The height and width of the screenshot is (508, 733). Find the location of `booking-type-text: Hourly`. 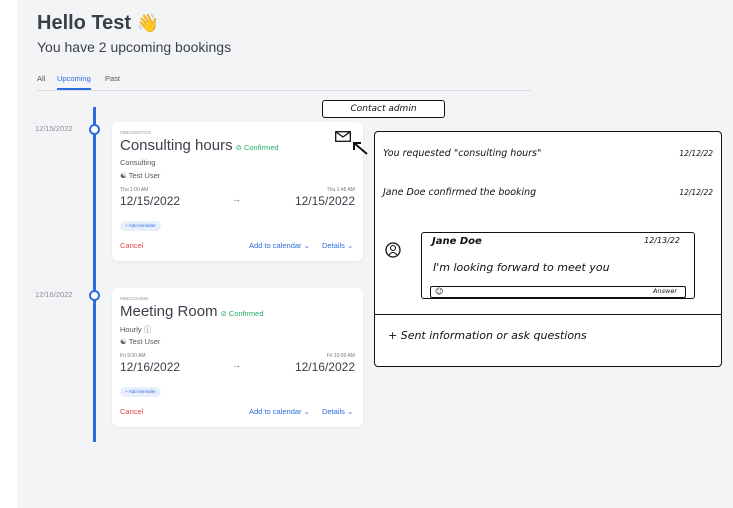

booking-type-text: Hourly is located at coordinates (131, 329).